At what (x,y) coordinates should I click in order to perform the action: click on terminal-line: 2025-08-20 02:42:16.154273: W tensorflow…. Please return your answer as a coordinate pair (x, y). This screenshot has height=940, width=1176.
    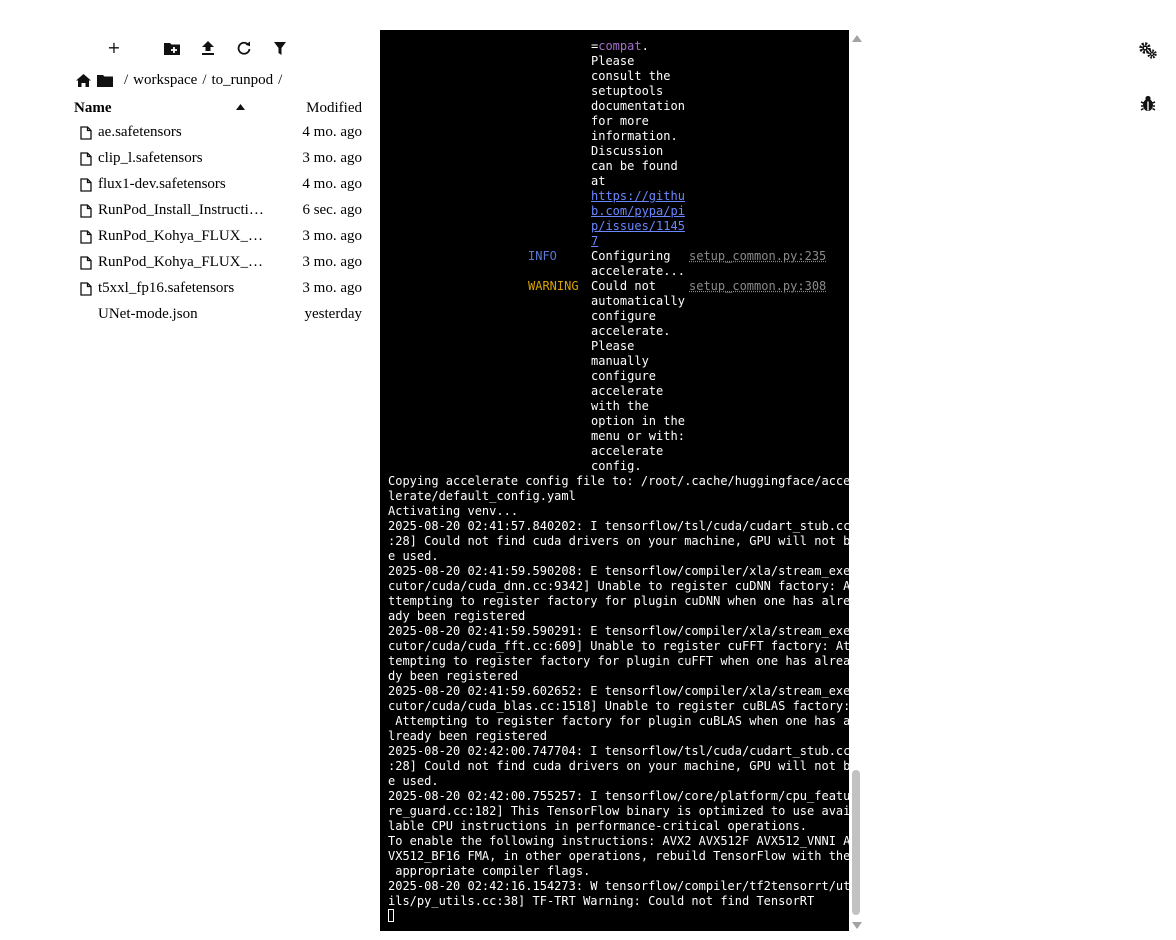
    Looking at the image, I should click on (618, 886).